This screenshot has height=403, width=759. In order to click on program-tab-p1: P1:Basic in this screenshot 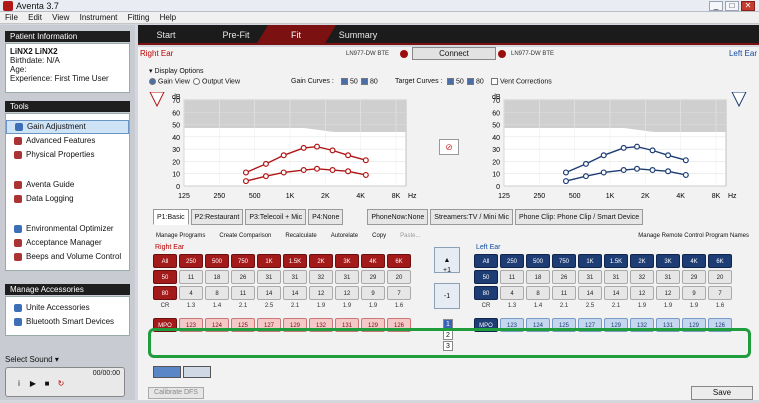, I will do `click(171, 217)`.